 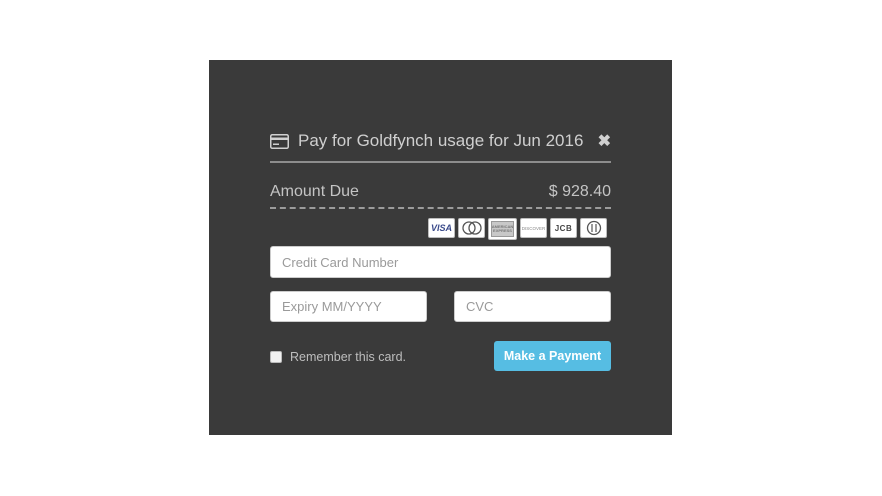 What do you see at coordinates (579, 191) in the screenshot?
I see `amount-due-value: $ 928.40` at bounding box center [579, 191].